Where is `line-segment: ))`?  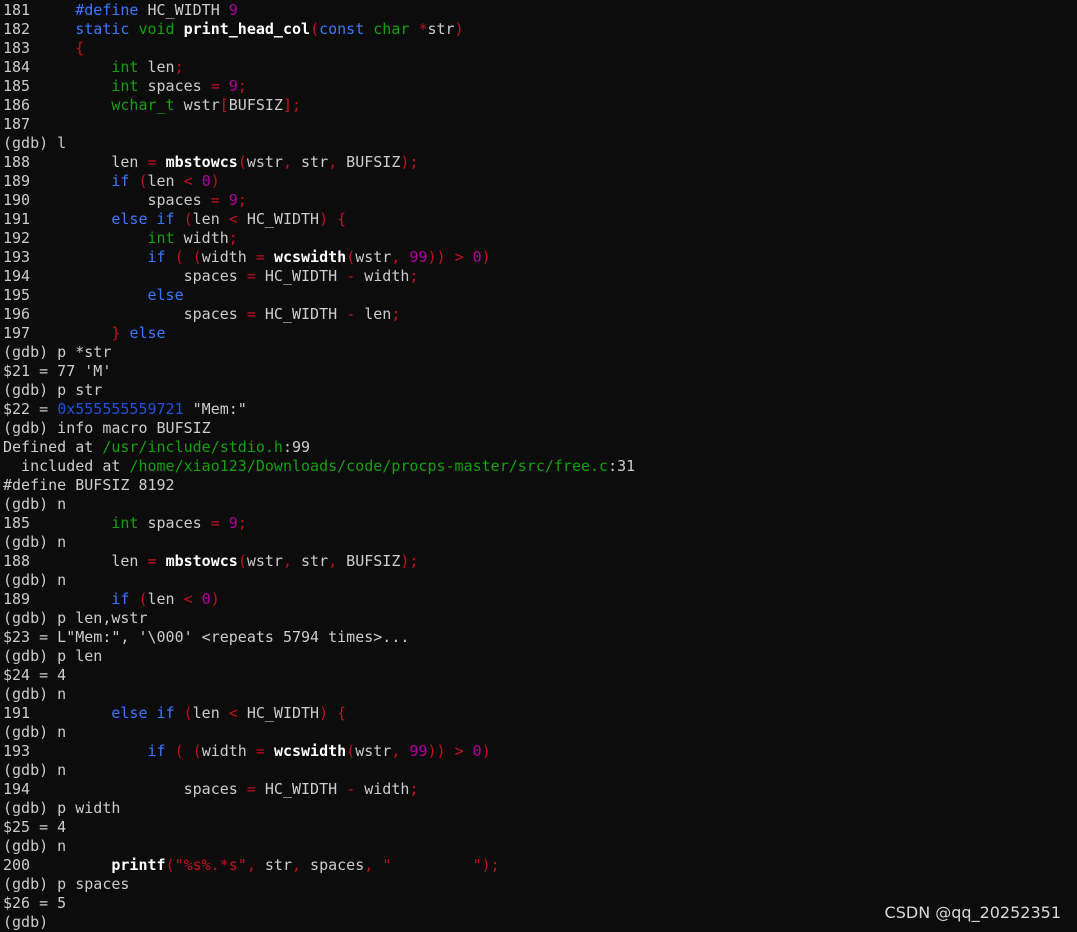 line-segment: )) is located at coordinates (436, 751).